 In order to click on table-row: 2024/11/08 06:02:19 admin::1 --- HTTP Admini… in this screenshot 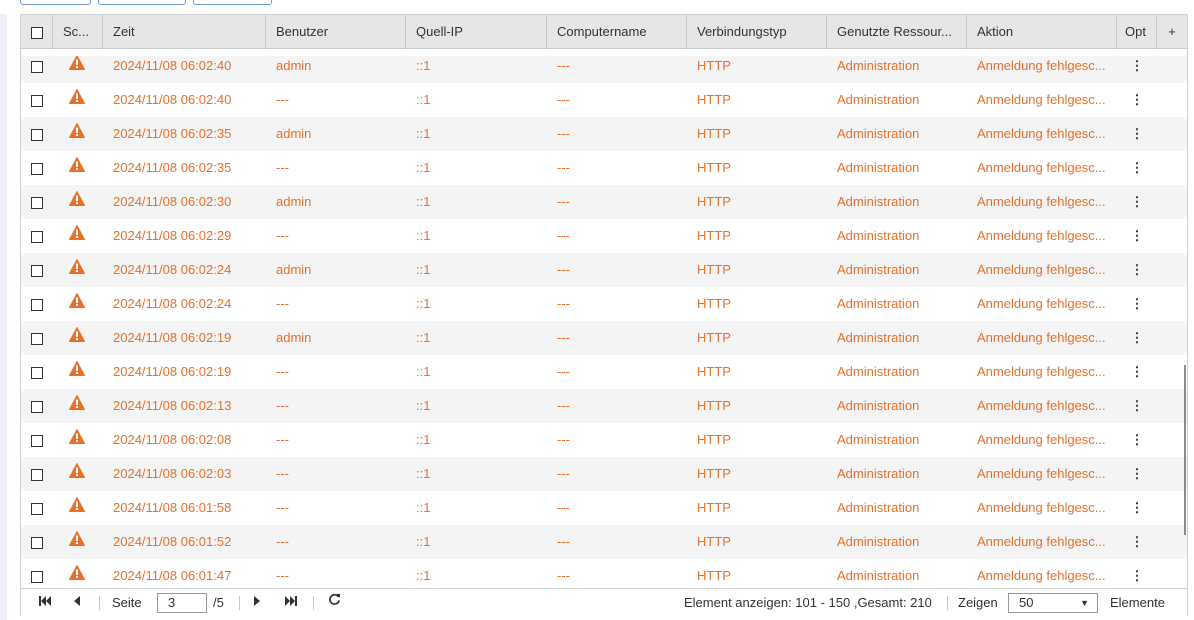, I will do `click(604, 338)`.